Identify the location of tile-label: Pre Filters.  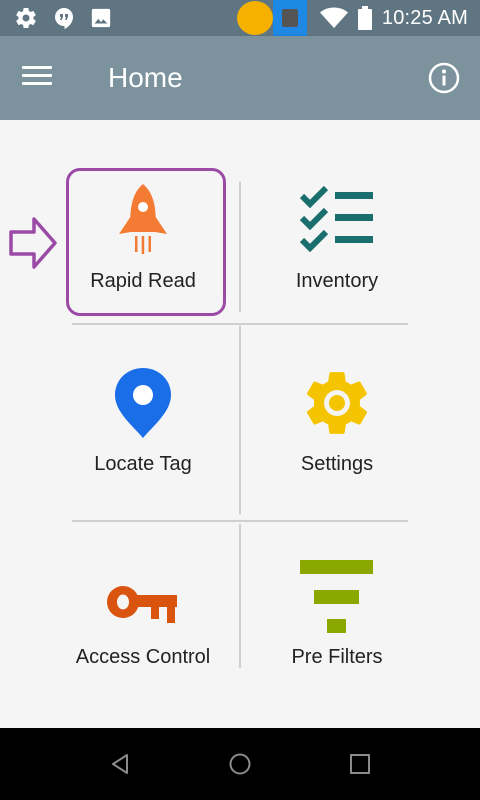
(337, 657).